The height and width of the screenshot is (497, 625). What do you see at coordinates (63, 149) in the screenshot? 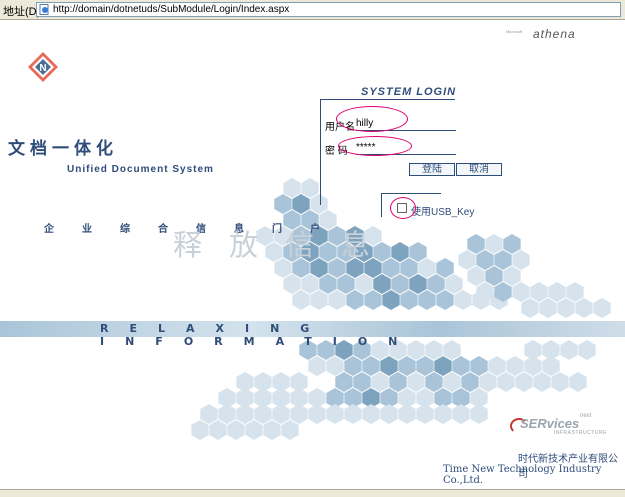
I see `title-cn: 文档一体化` at bounding box center [63, 149].